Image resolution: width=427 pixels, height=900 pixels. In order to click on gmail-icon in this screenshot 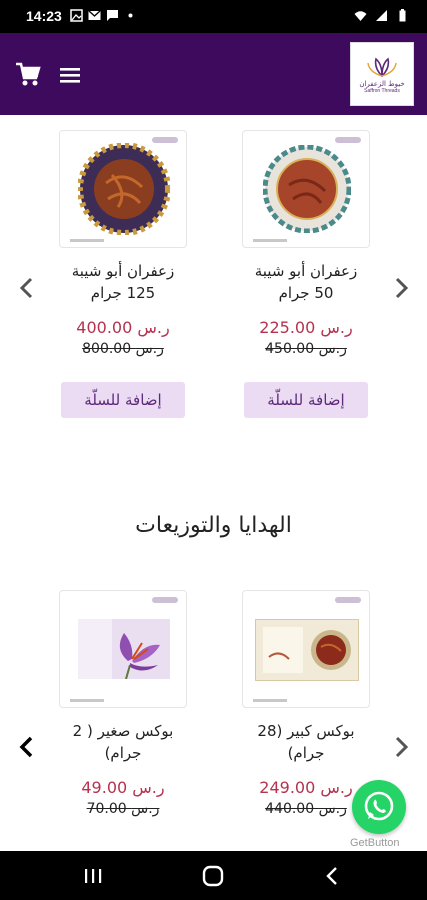, I will do `click(94, 15)`.